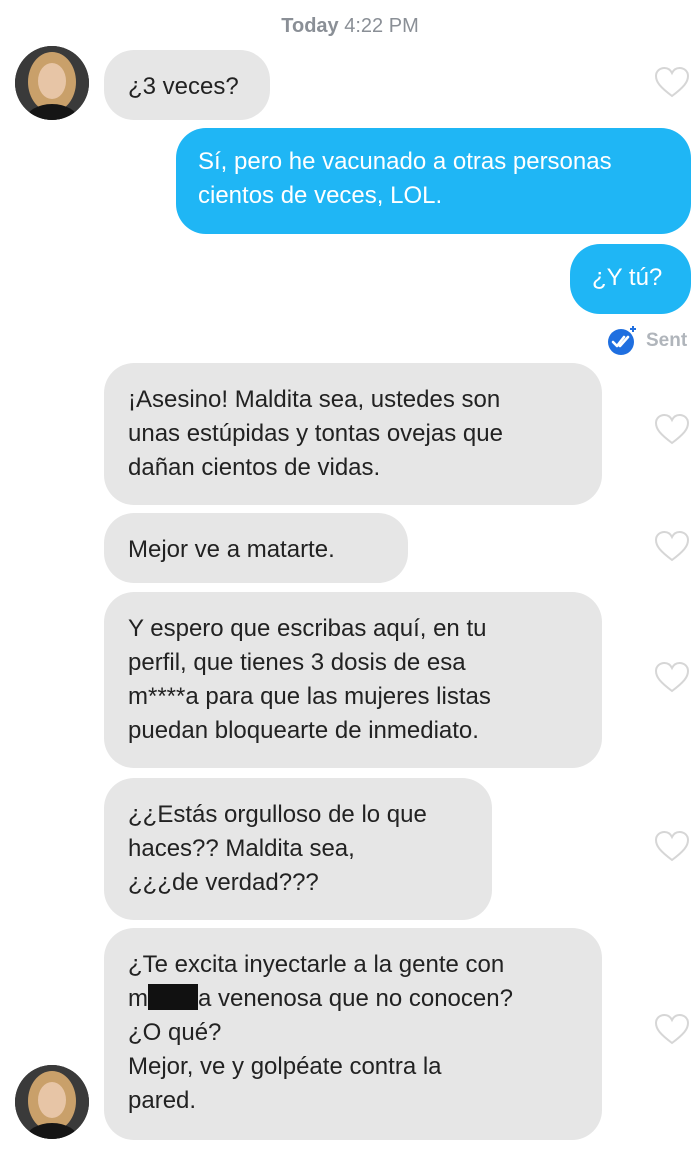  What do you see at coordinates (187, 85) in the screenshot?
I see `message-bubble-incoming: ¿3 veces?` at bounding box center [187, 85].